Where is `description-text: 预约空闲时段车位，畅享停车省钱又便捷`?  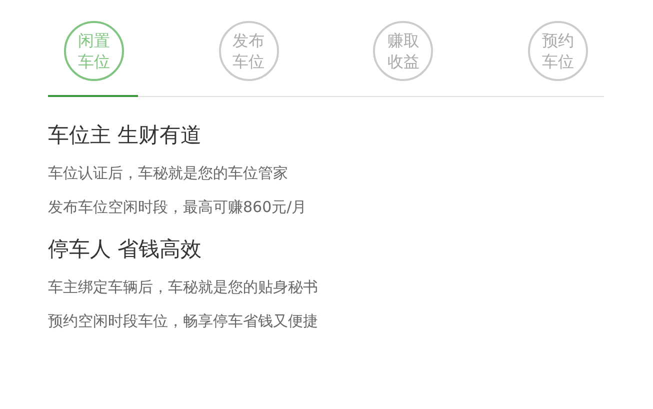 description-text: 预约空闲时段车位，畅享停车省钱又便捷 is located at coordinates (183, 321).